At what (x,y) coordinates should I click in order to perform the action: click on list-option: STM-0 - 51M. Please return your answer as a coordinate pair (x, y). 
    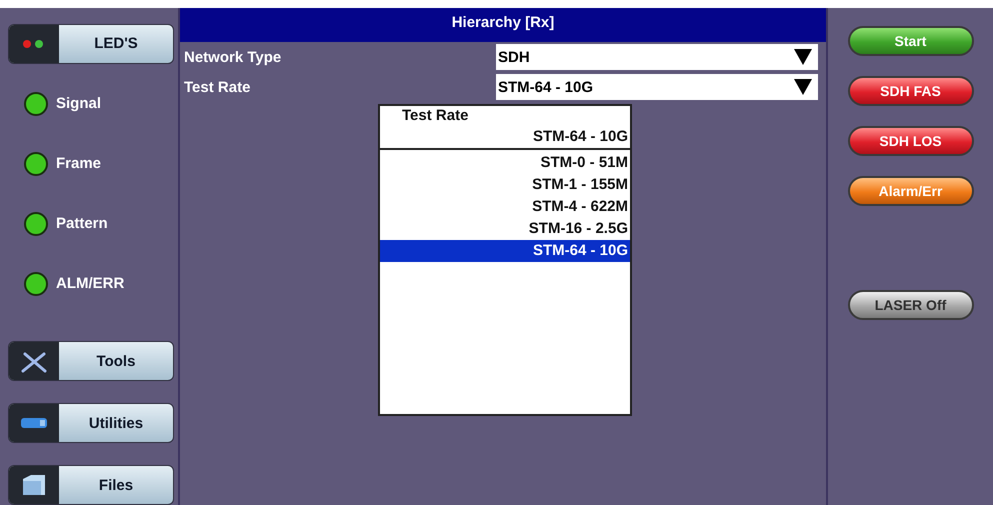
    Looking at the image, I should click on (505, 163).